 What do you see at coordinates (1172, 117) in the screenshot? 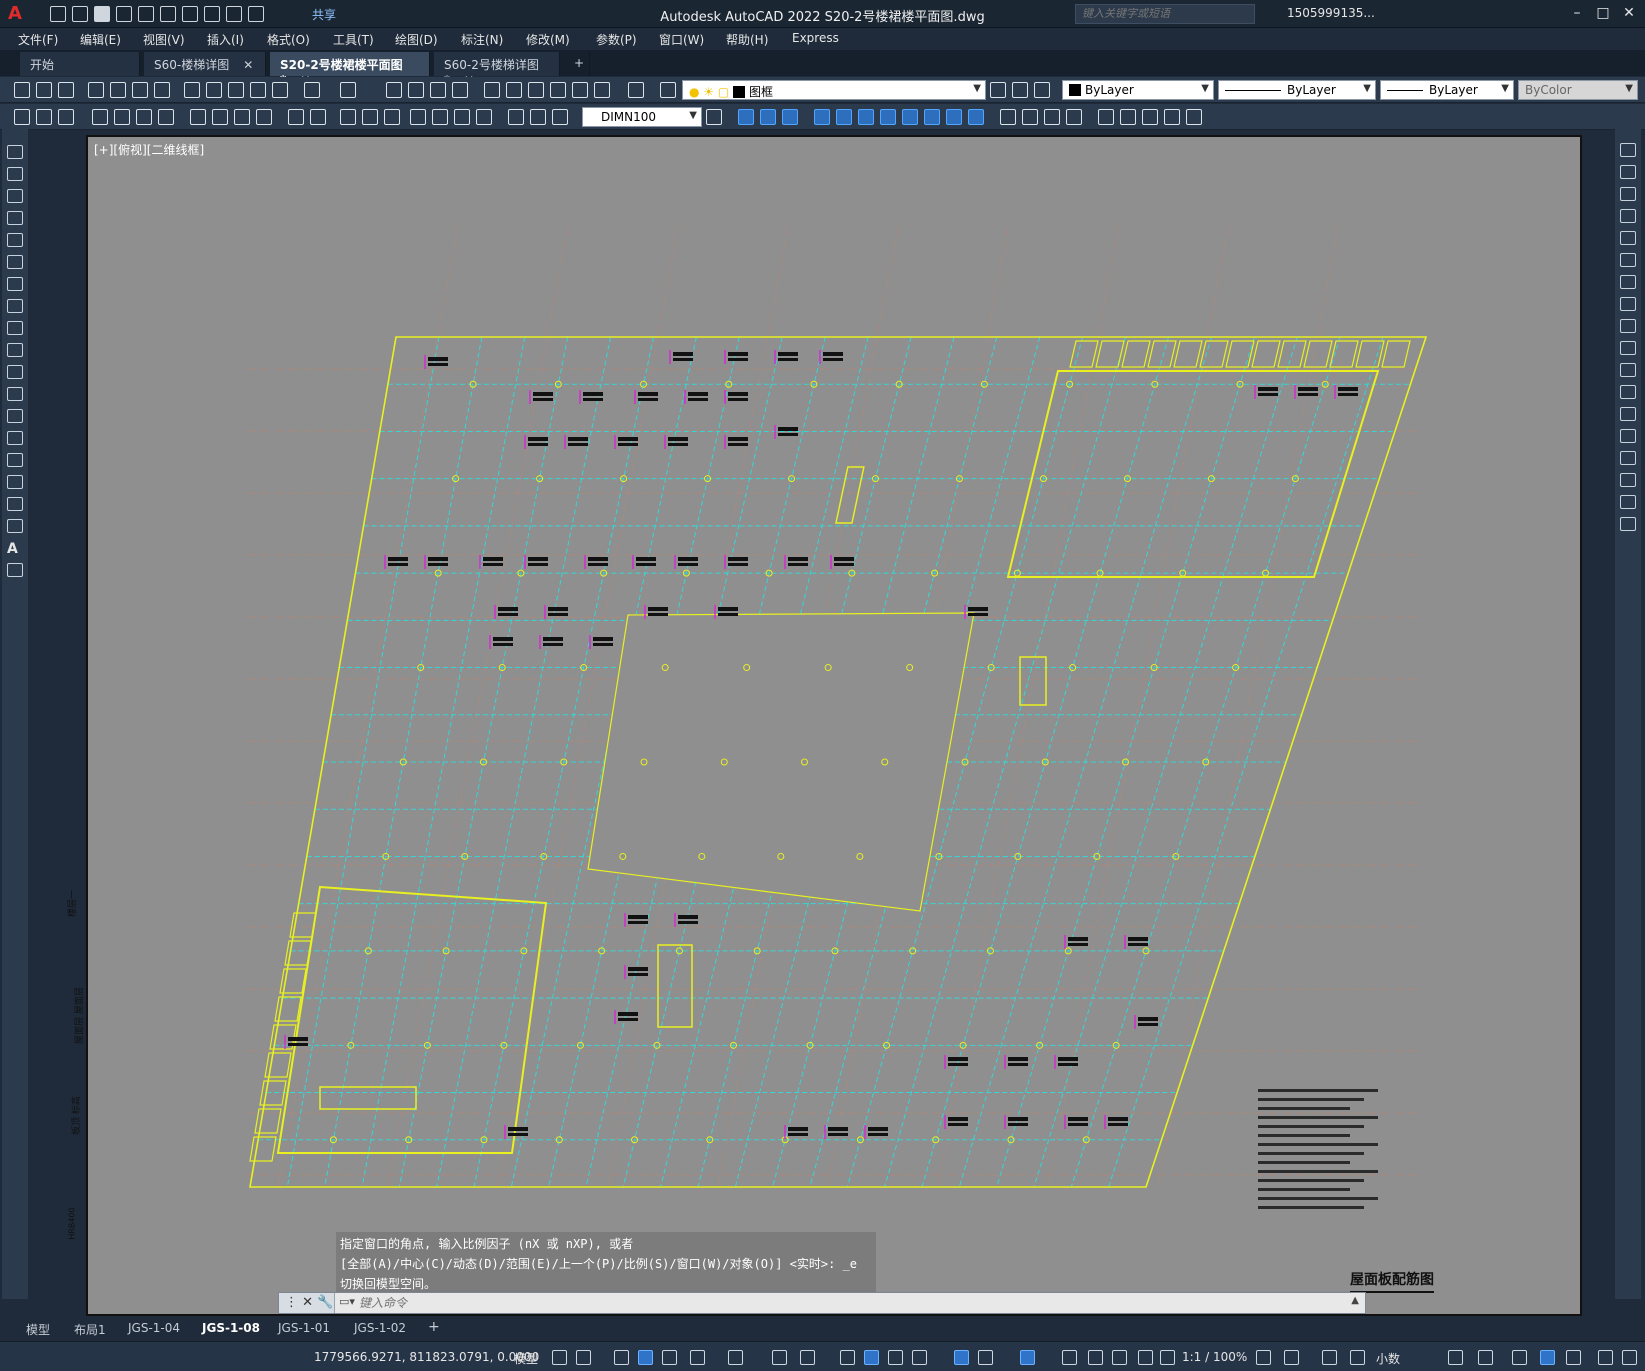
I see `modify-tool-19-icon` at bounding box center [1172, 117].